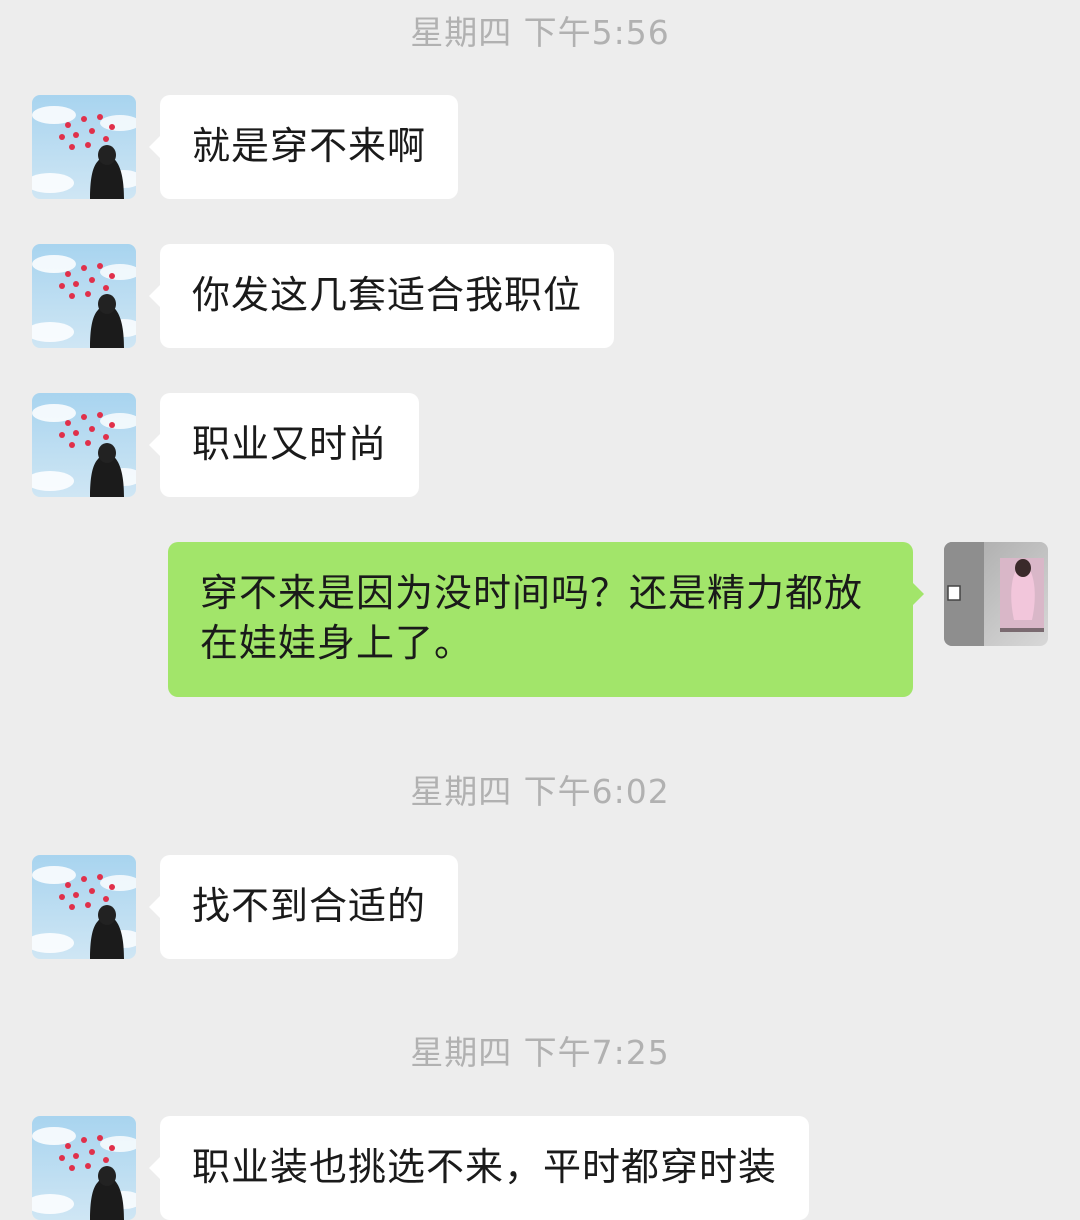  What do you see at coordinates (303, 907) in the screenshot?
I see `incoming-message-bubble: 找不到合适的` at bounding box center [303, 907].